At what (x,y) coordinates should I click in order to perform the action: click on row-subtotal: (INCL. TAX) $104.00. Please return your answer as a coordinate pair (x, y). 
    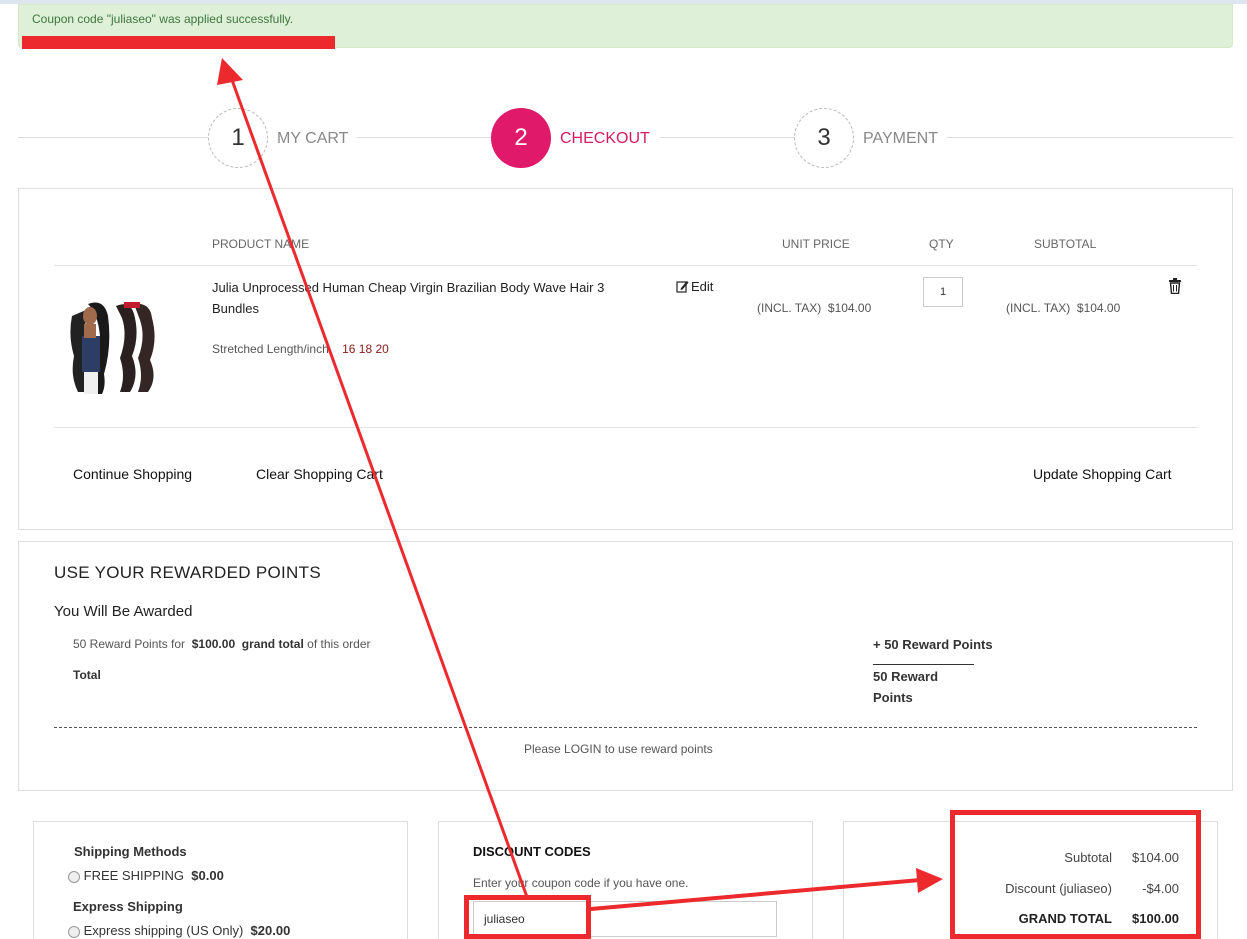
    Looking at the image, I should click on (1063, 308).